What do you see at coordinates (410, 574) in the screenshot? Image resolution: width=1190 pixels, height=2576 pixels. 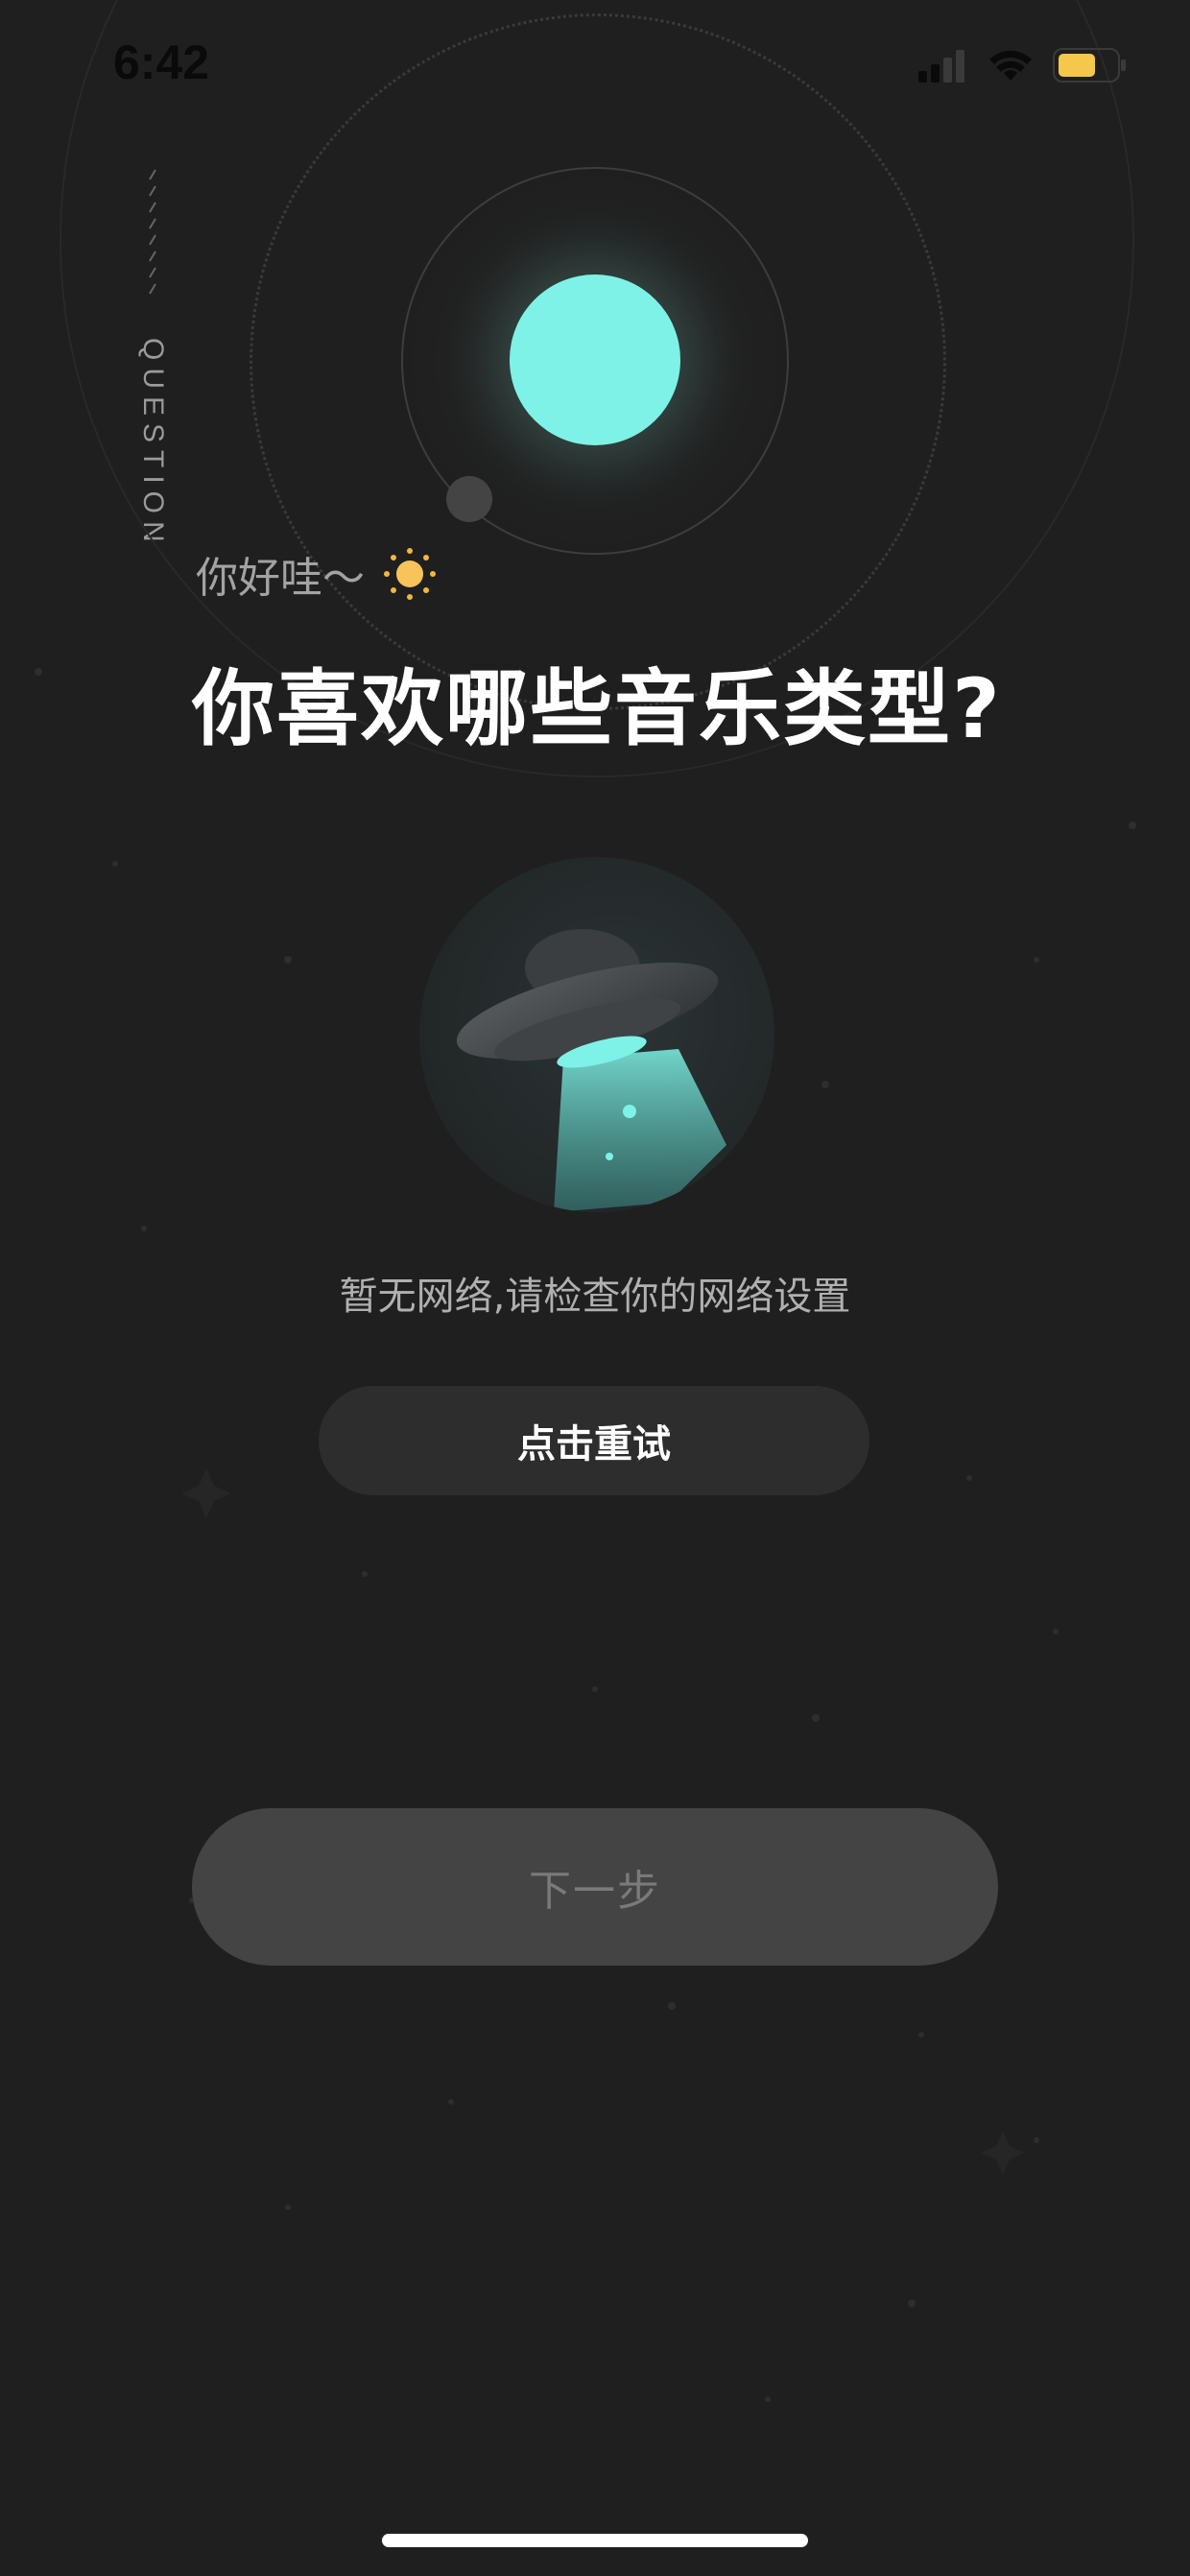 I see `sun-icon` at bounding box center [410, 574].